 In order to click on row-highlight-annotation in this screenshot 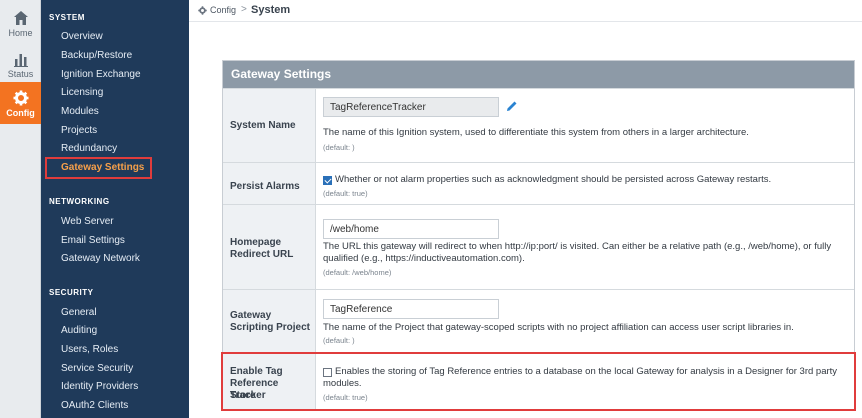, I will do `click(538, 381)`.